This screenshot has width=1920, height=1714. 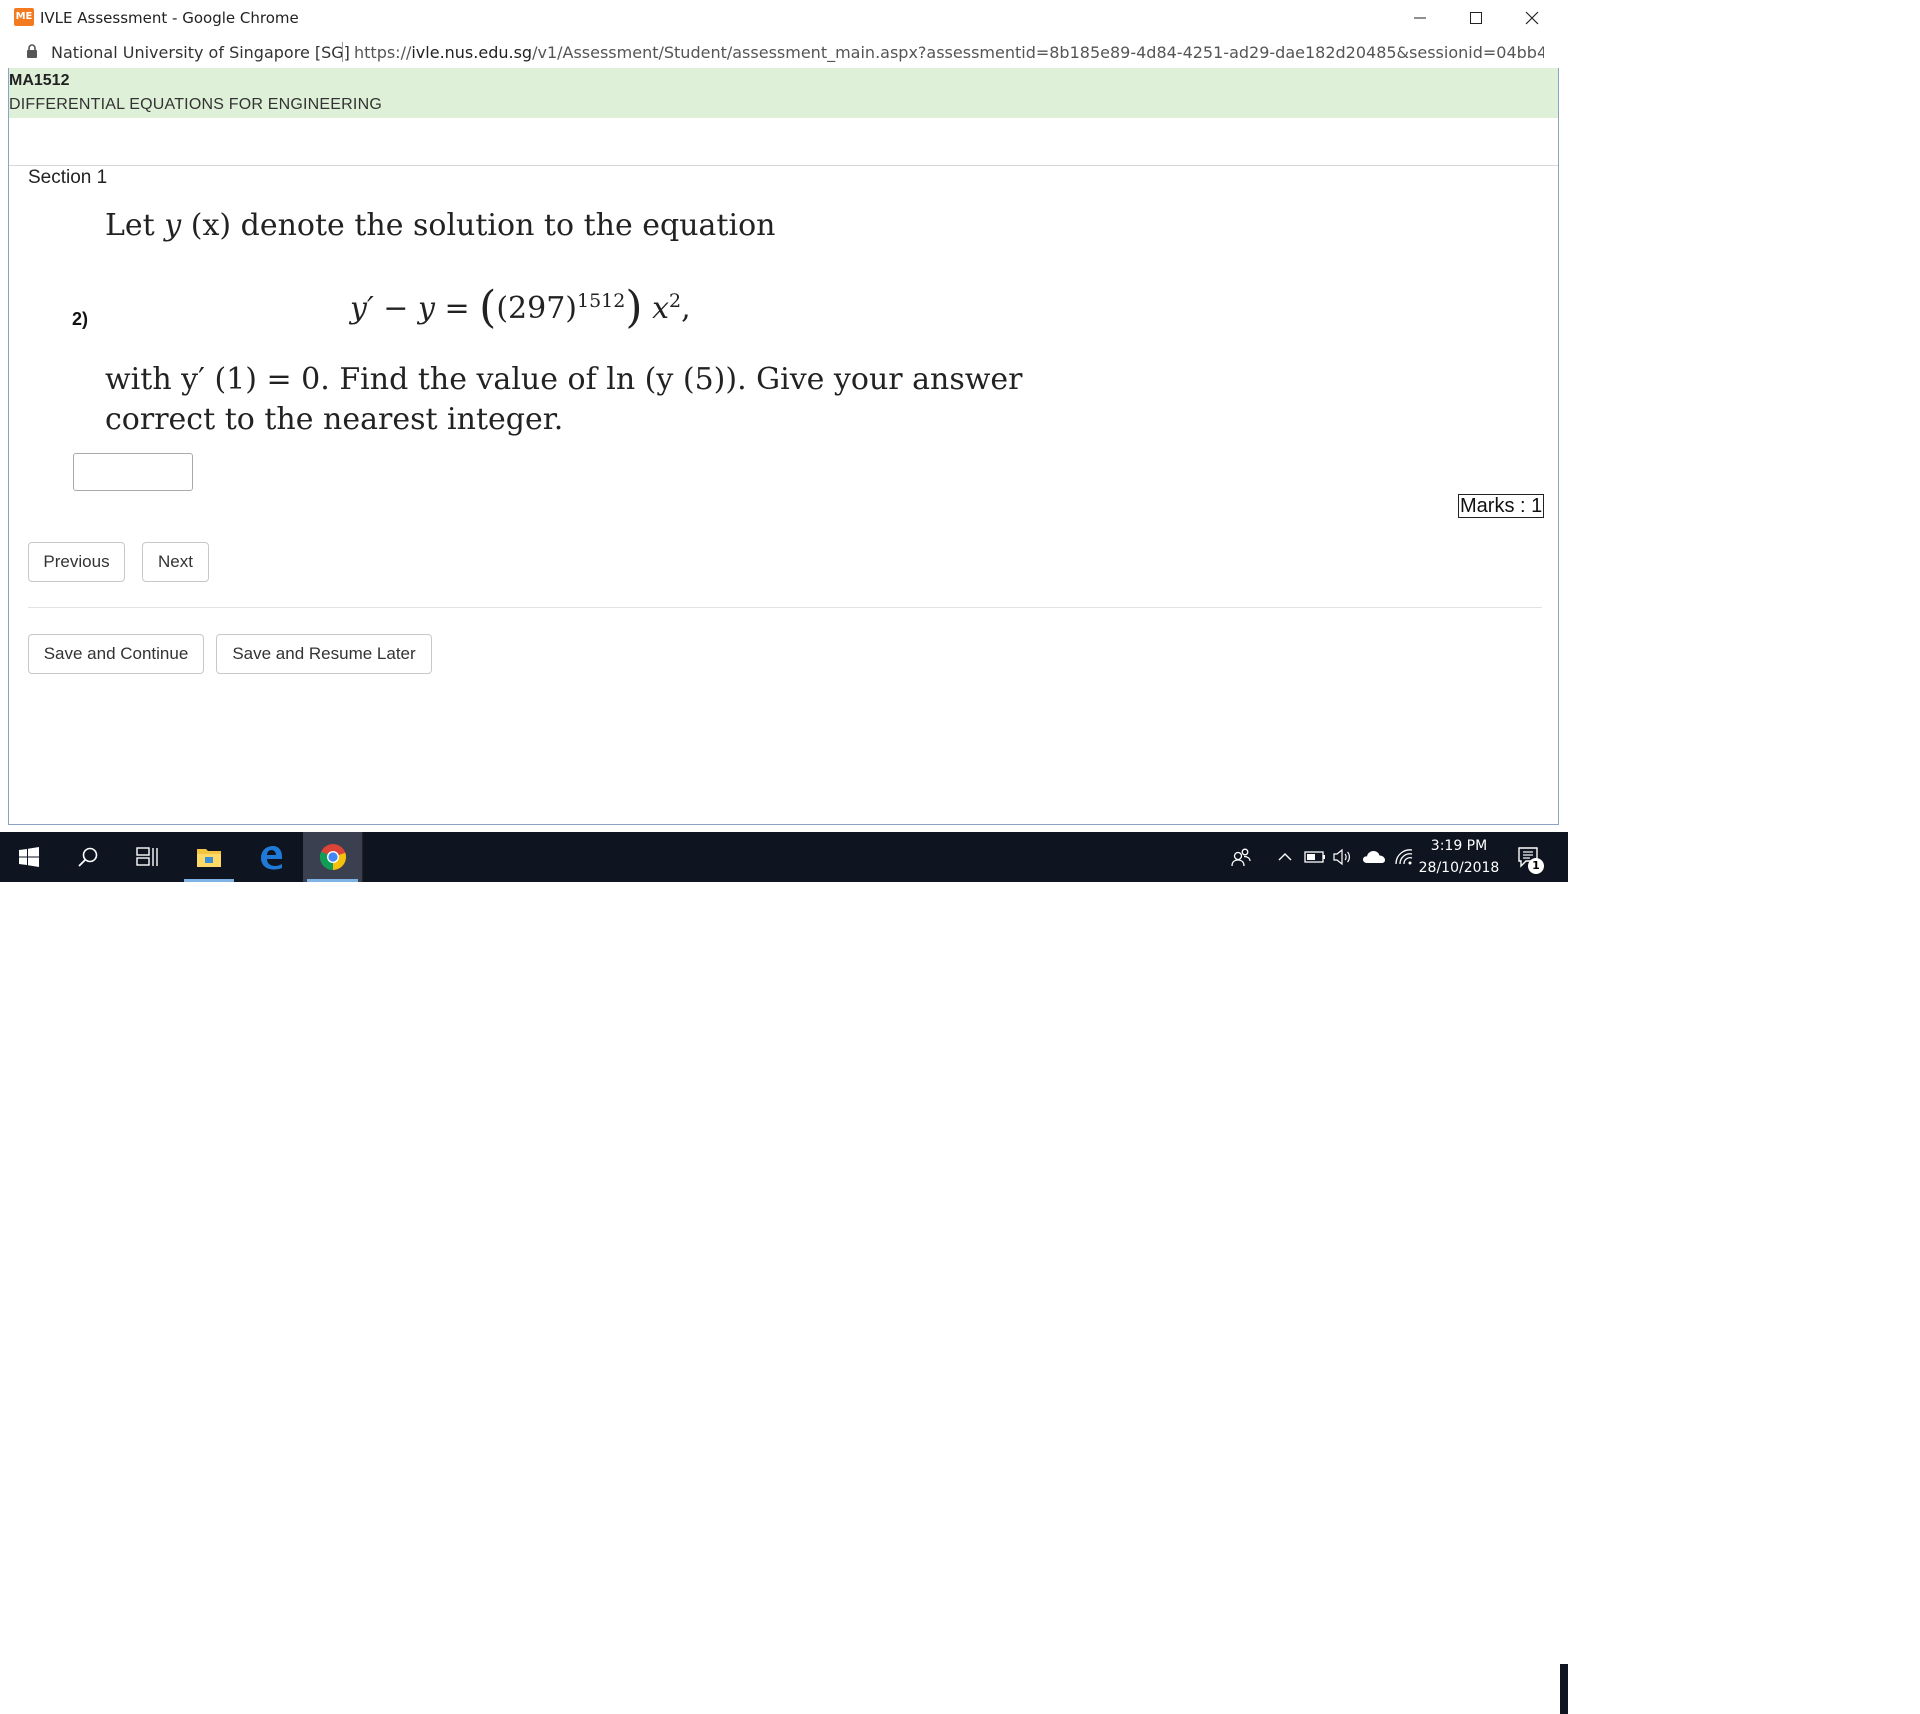 I want to click on question-line-1-suffix: denote the solution to the equation, so click(x=508, y=225).